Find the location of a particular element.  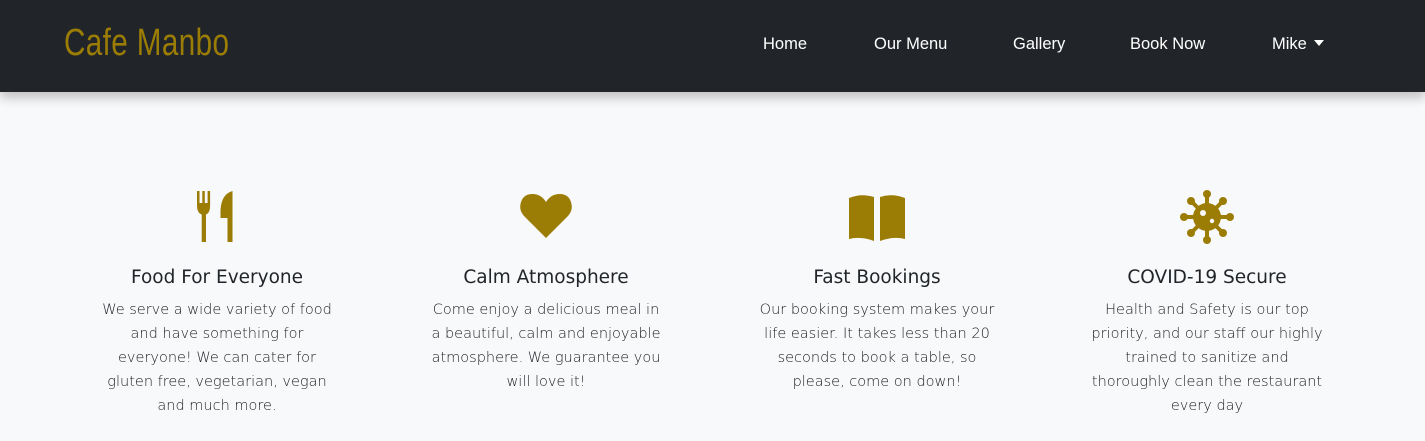

user-name: Mike is located at coordinates (1289, 44).